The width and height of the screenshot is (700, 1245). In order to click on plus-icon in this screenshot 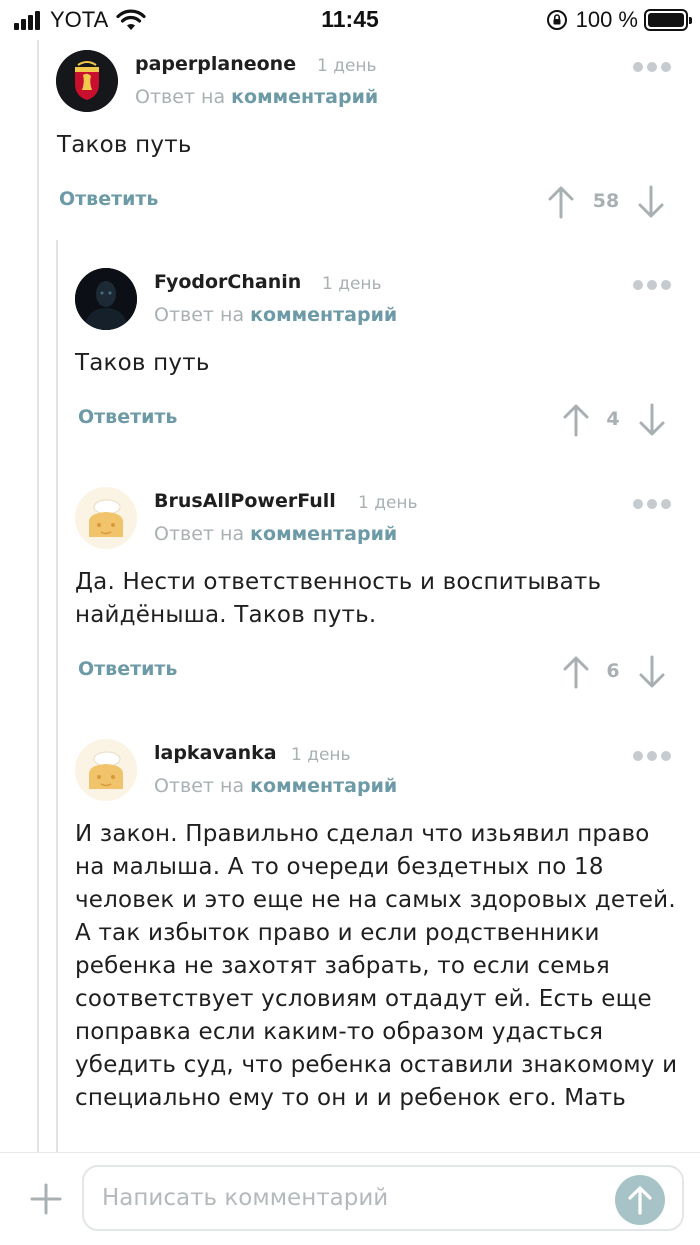, I will do `click(46, 1199)`.